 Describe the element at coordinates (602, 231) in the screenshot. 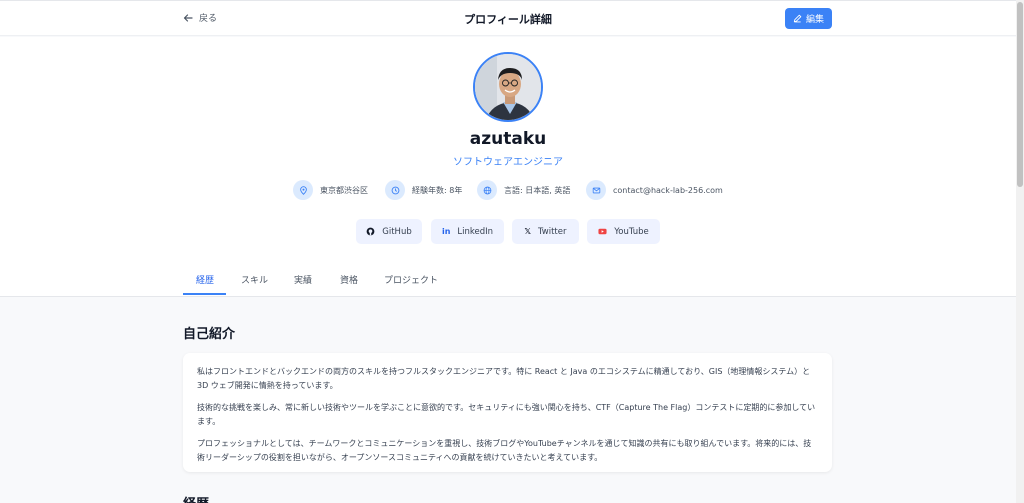

I see `youtube-icon` at that location.